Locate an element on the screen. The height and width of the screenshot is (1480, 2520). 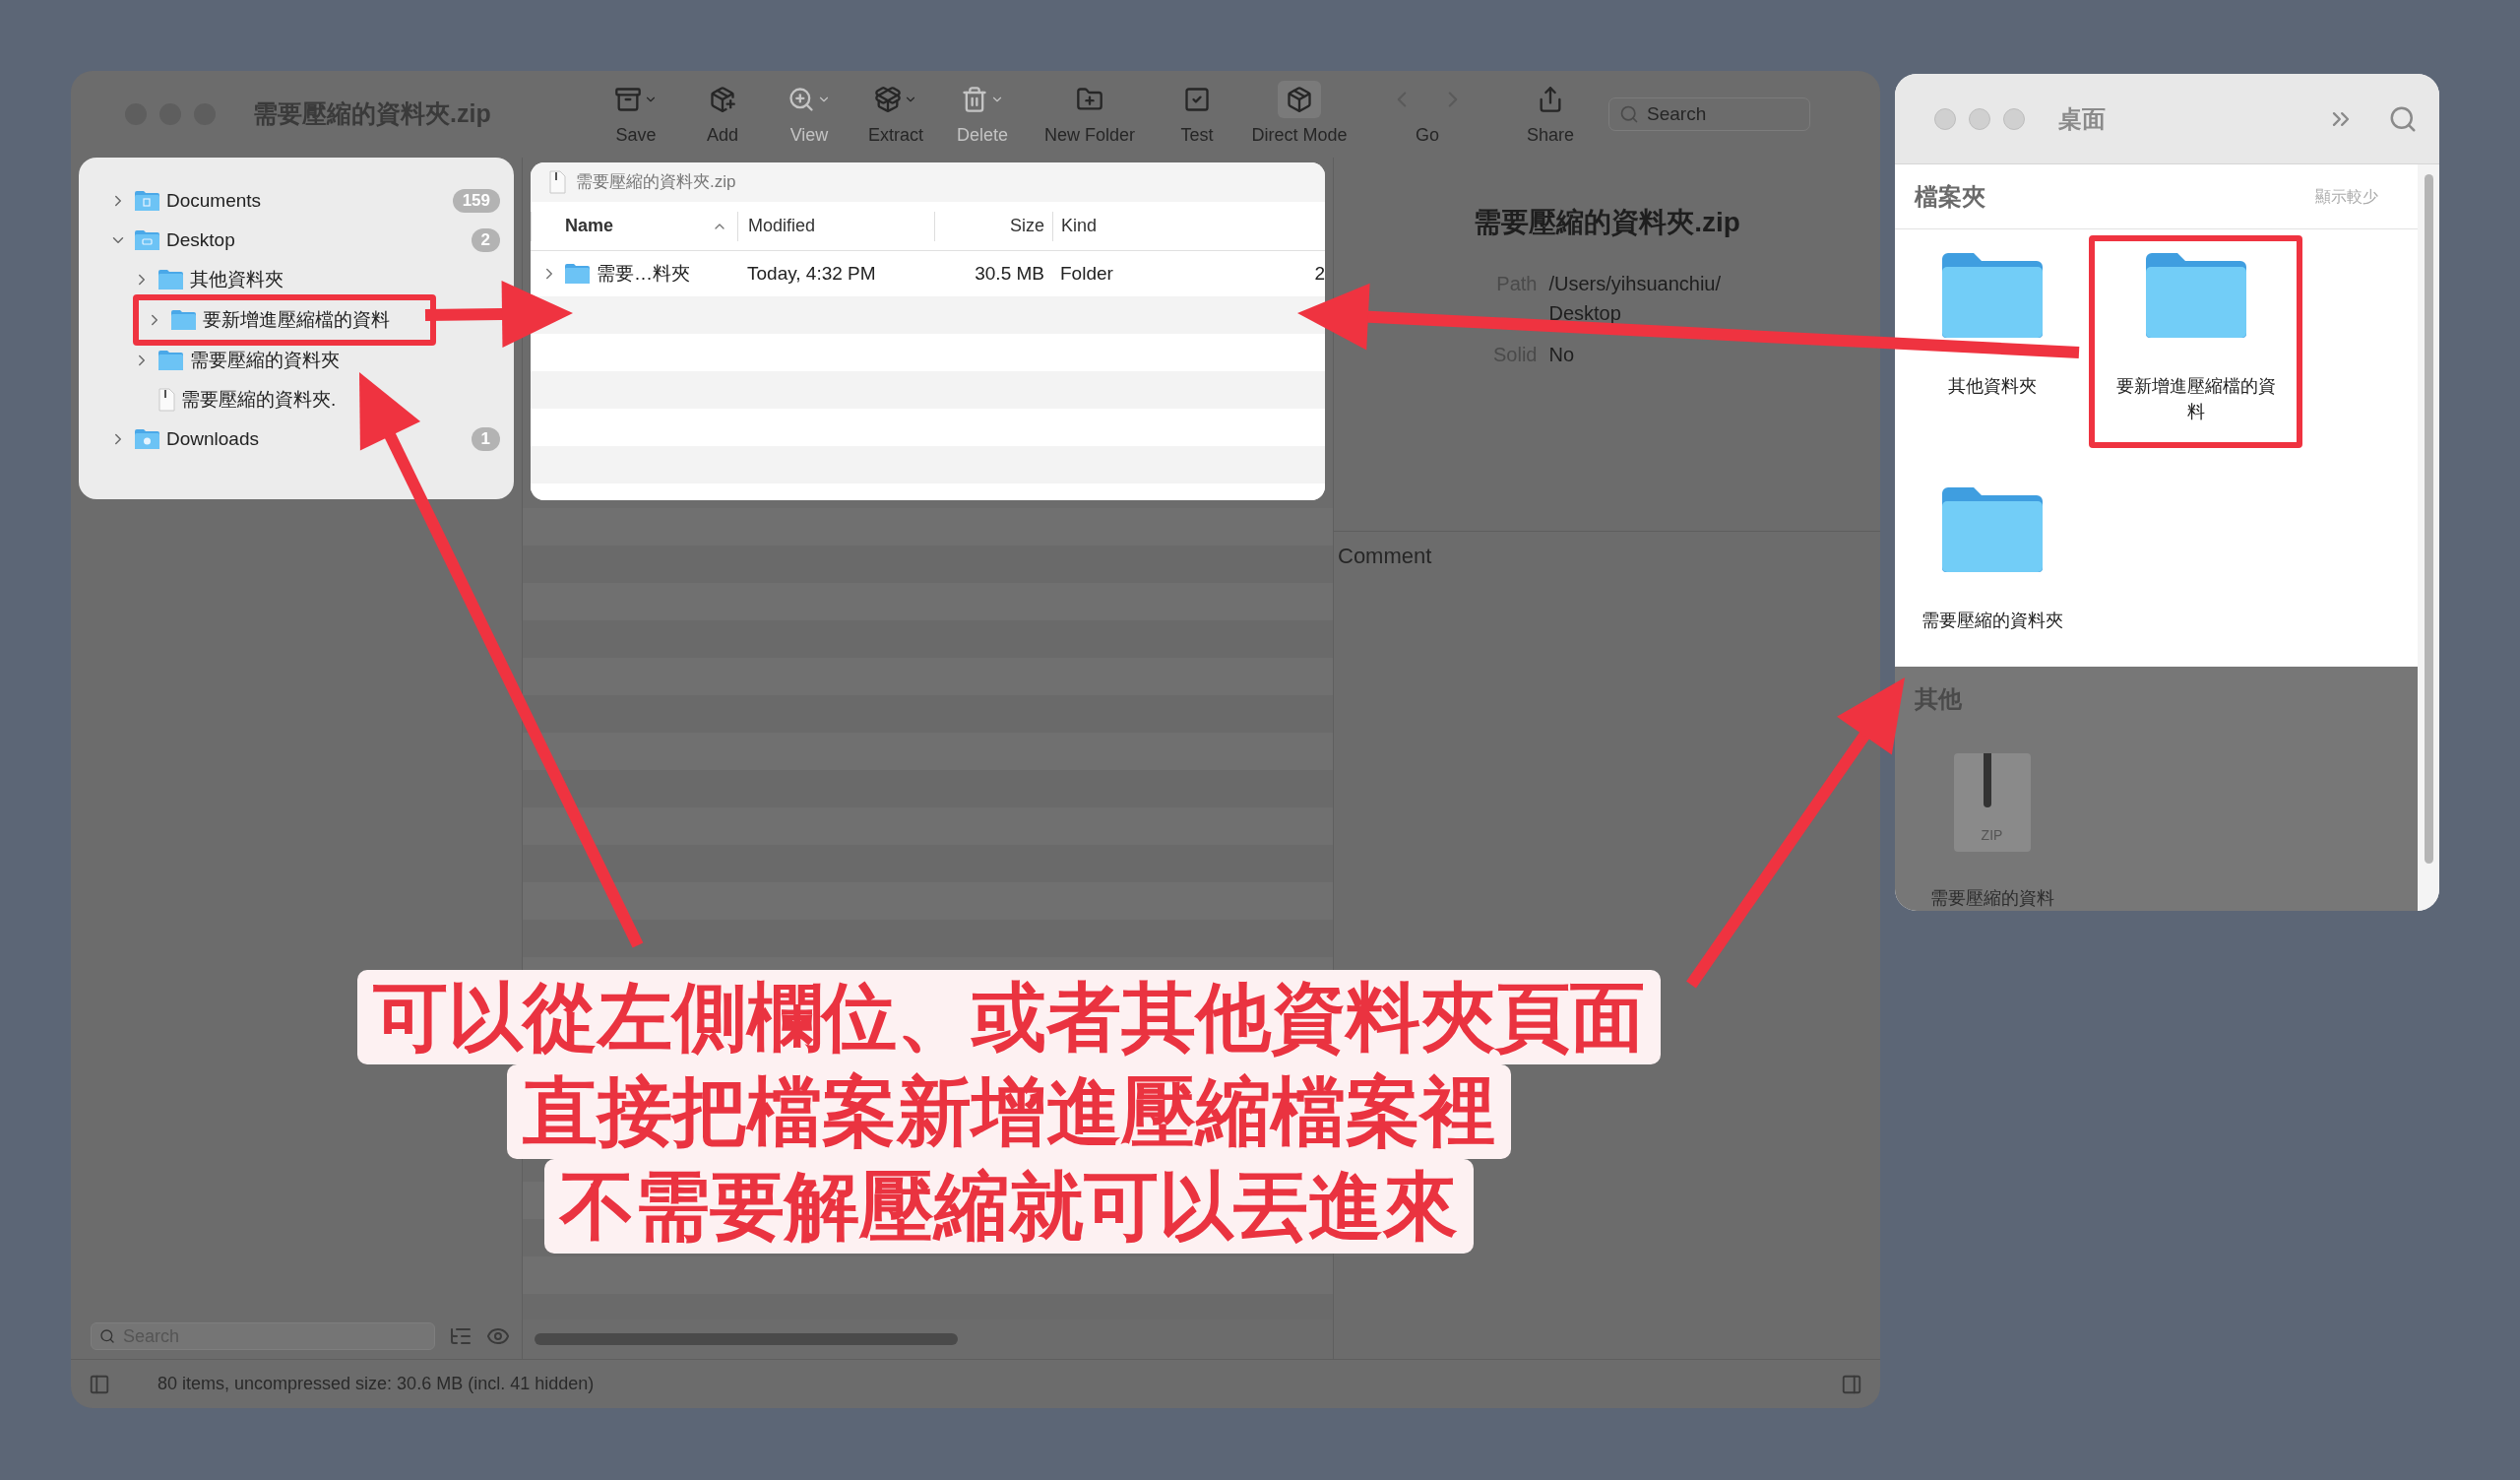
table-cell-text: 2 is located at coordinates (1319, 273).